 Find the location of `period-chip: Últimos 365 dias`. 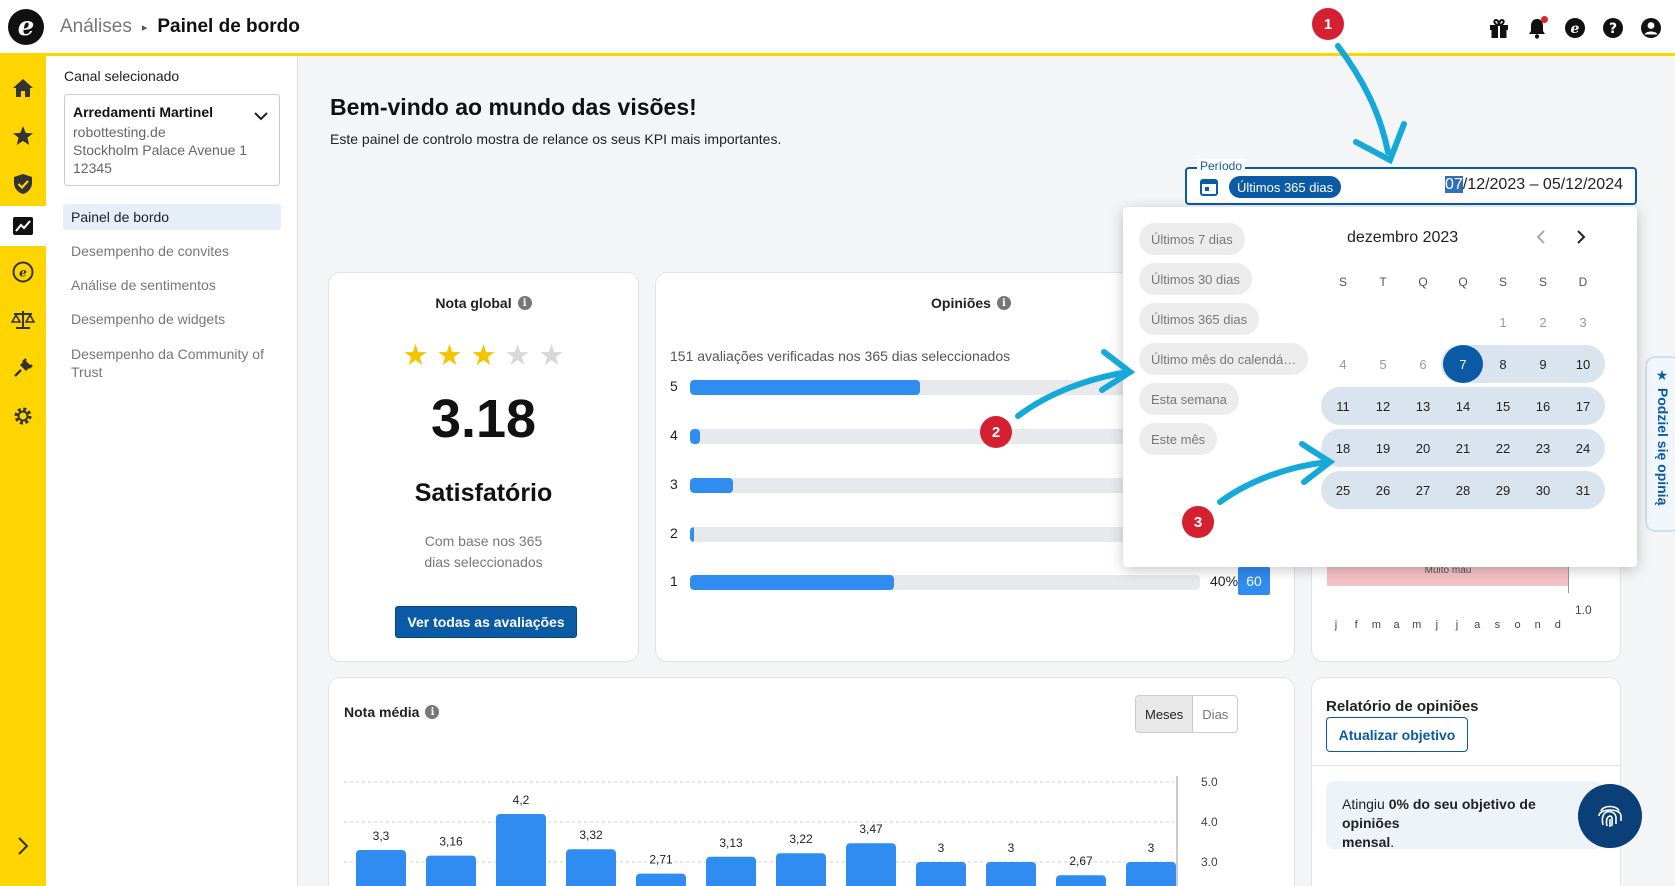

period-chip: Últimos 365 dias is located at coordinates (1285, 187).